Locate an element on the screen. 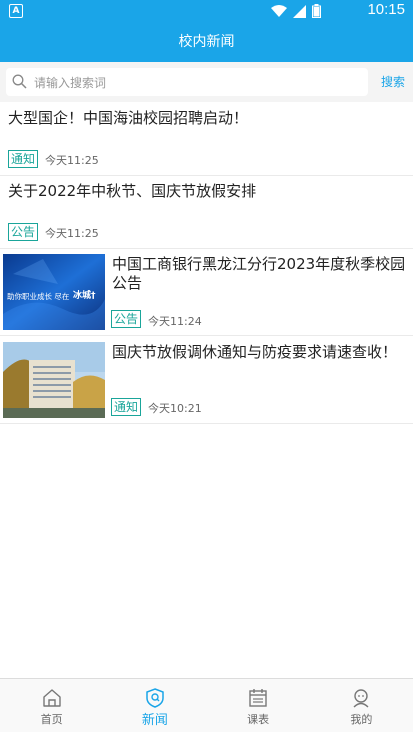 This screenshot has height=732, width=413. profile-icon is located at coordinates (361, 698).